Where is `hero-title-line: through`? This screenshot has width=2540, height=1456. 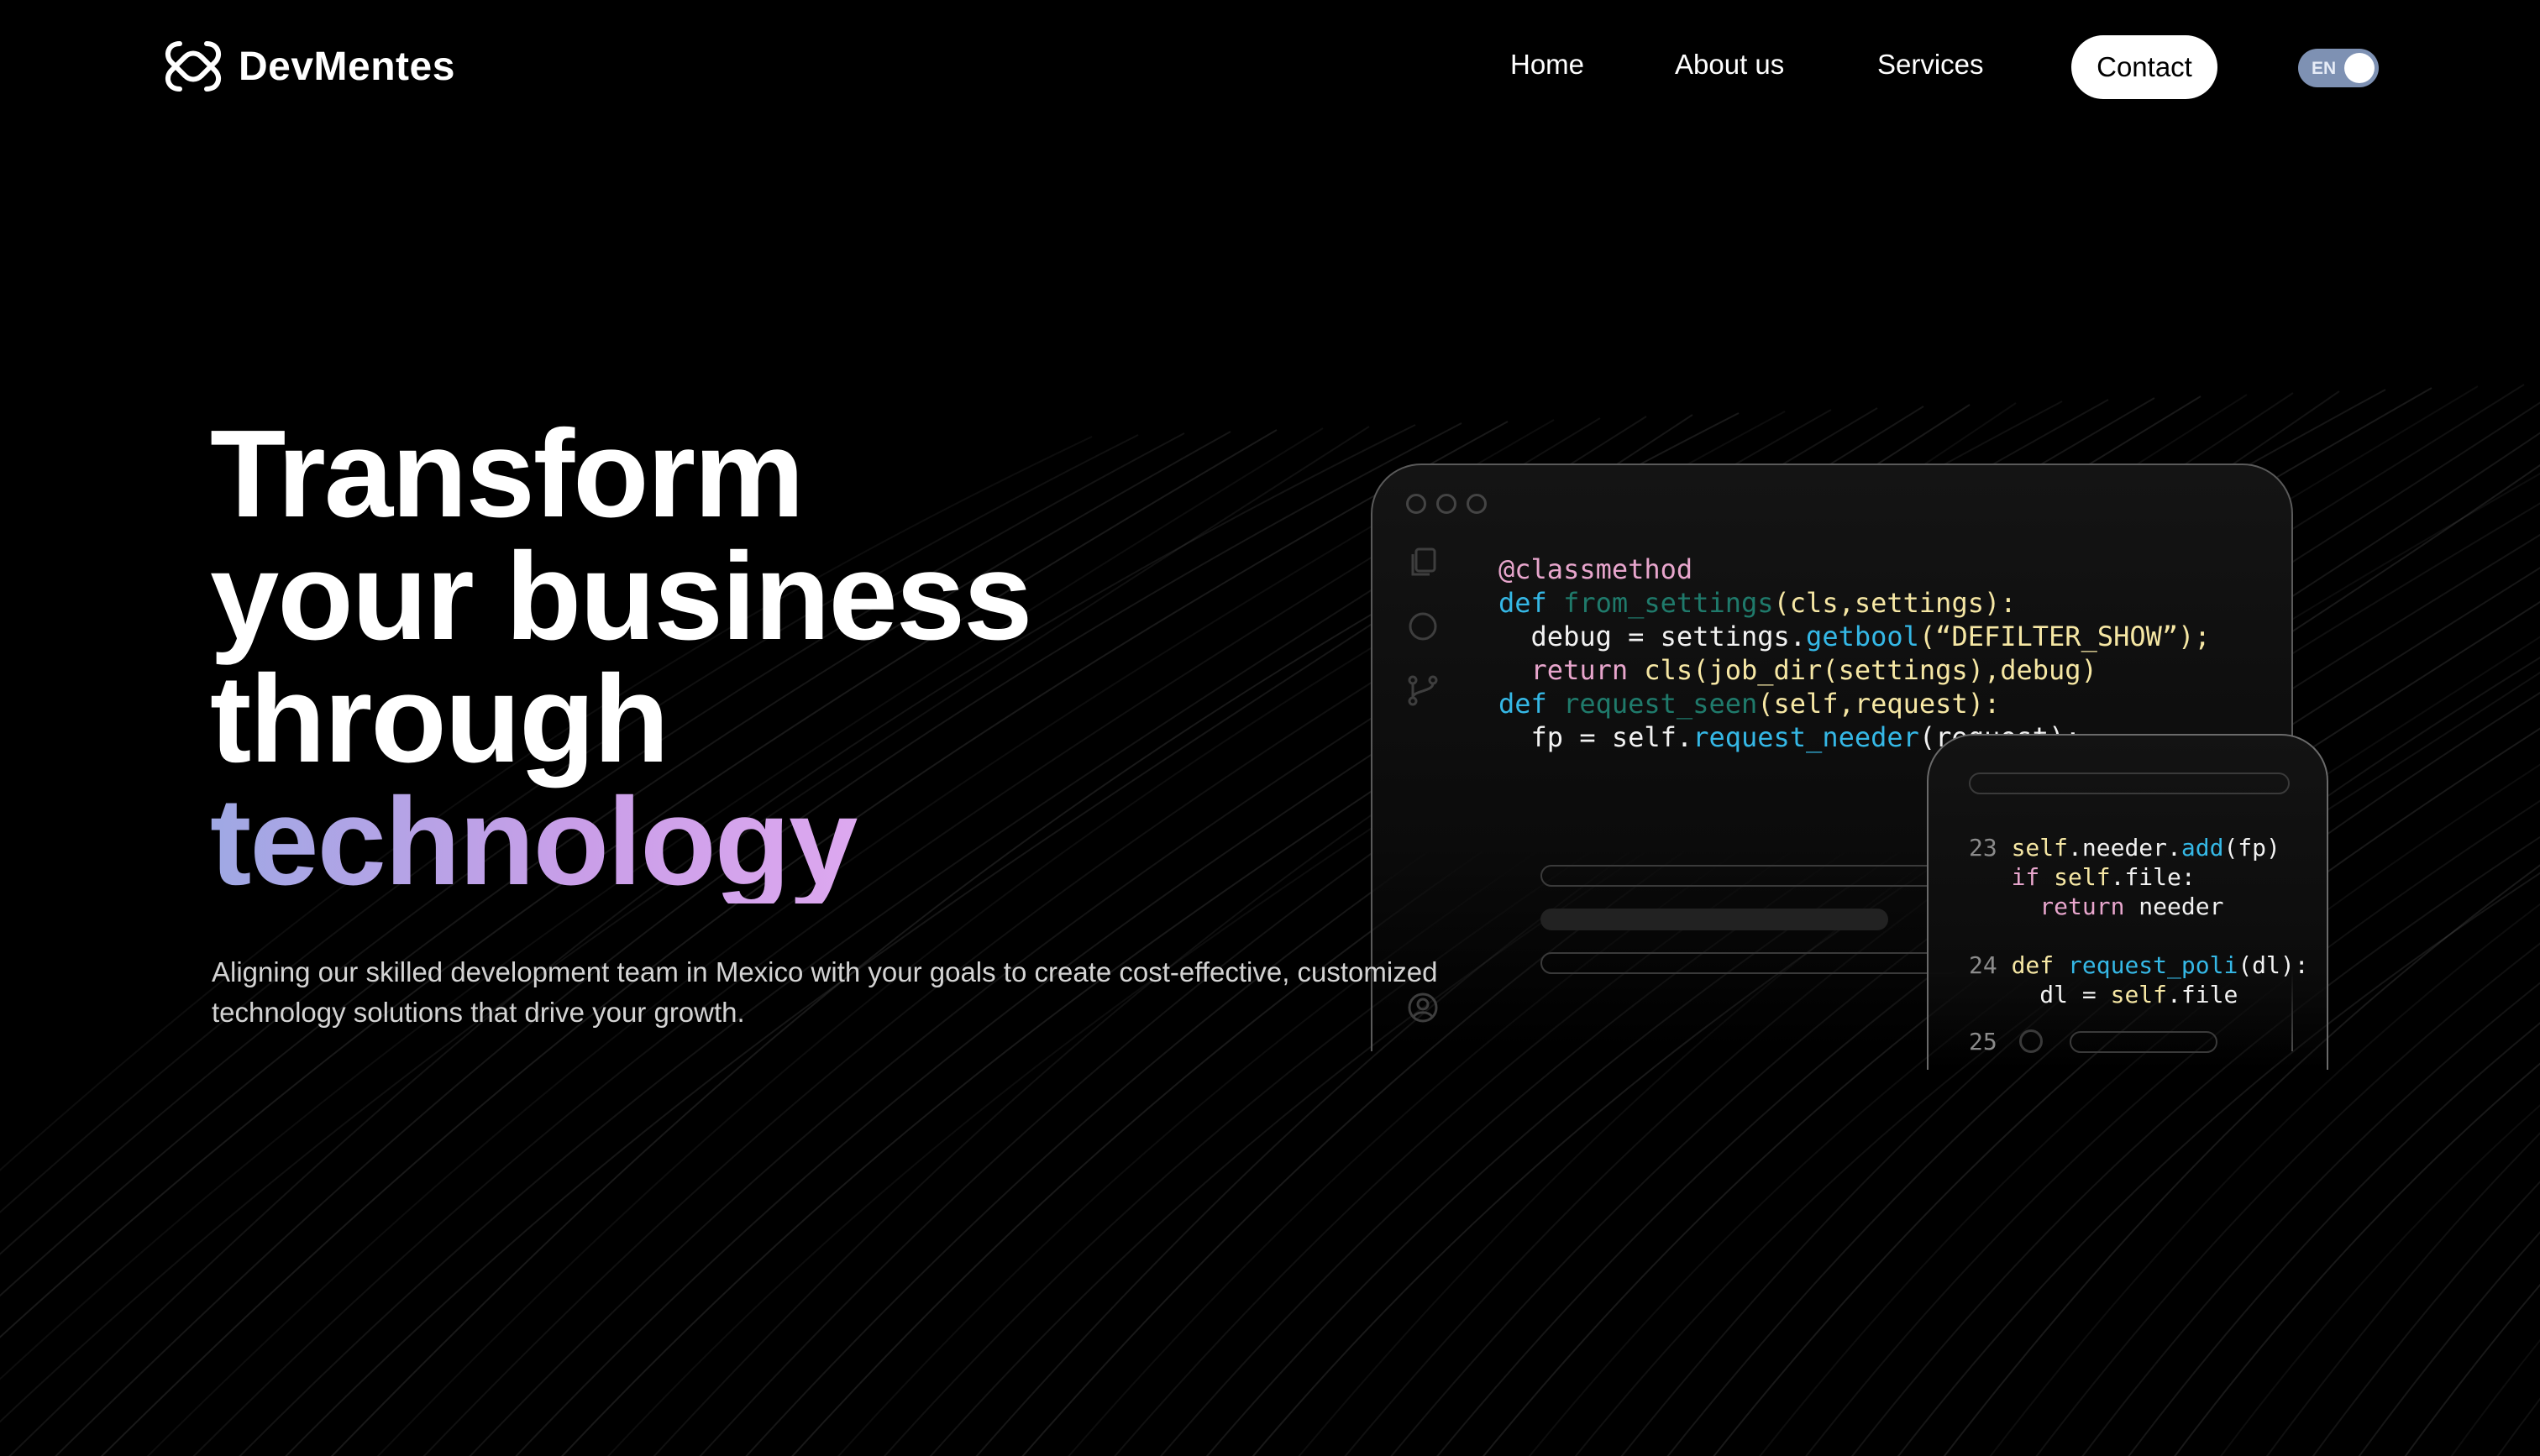 hero-title-line: through is located at coordinates (439, 719).